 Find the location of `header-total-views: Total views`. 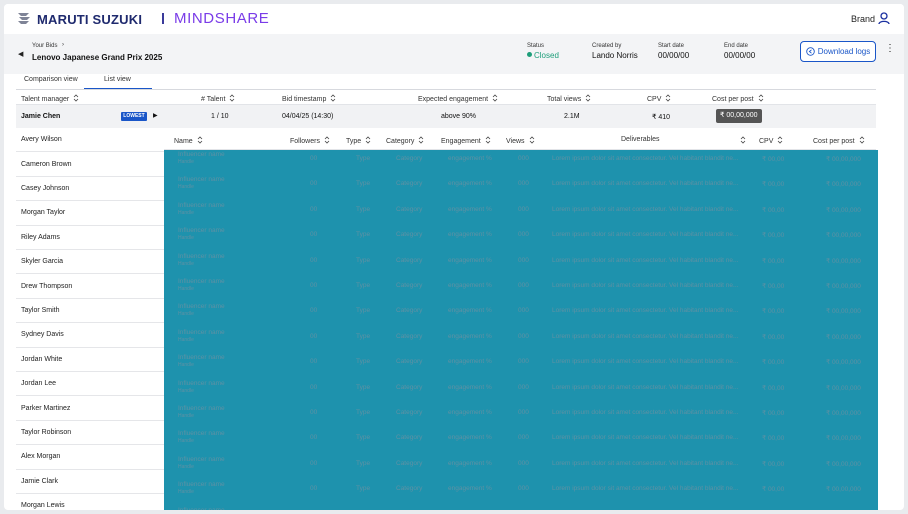

header-total-views: Total views is located at coordinates (569, 98).